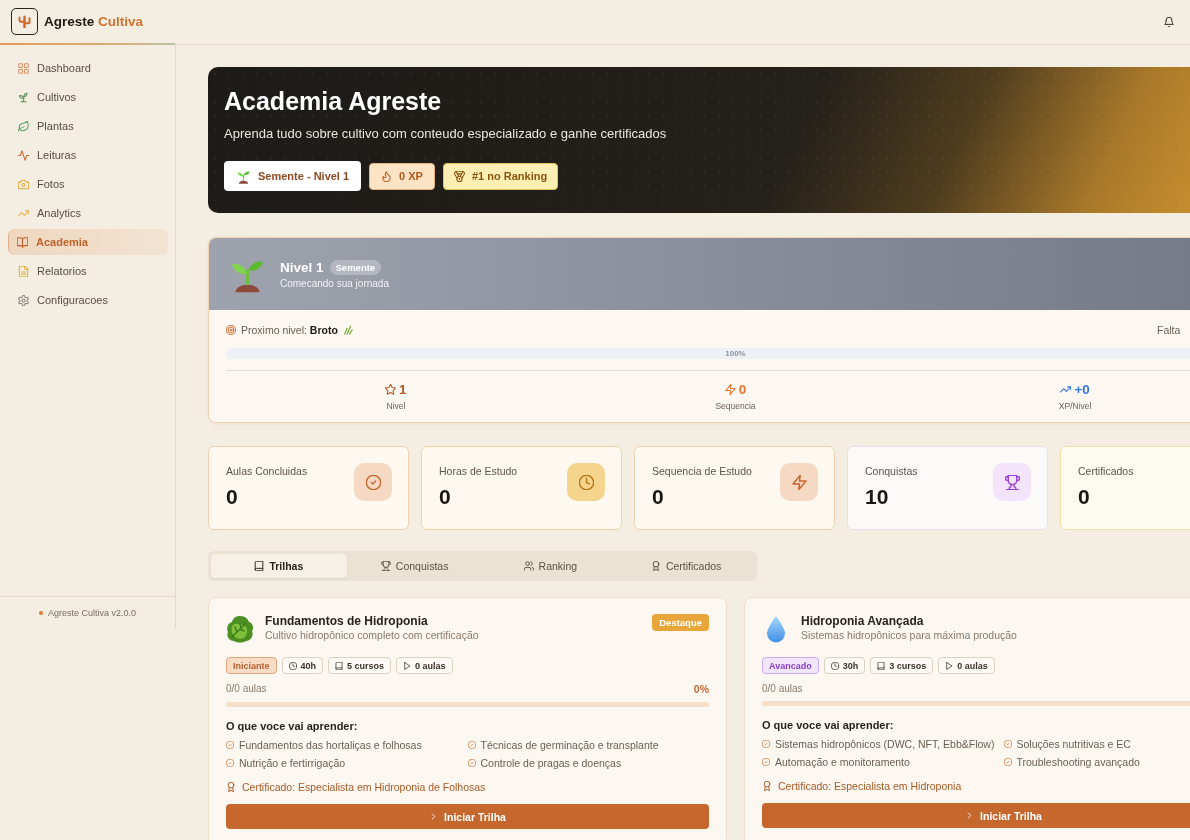 The image size is (1190, 840). Describe the element at coordinates (414, 566) in the screenshot. I see `tab: Conquistas` at that location.